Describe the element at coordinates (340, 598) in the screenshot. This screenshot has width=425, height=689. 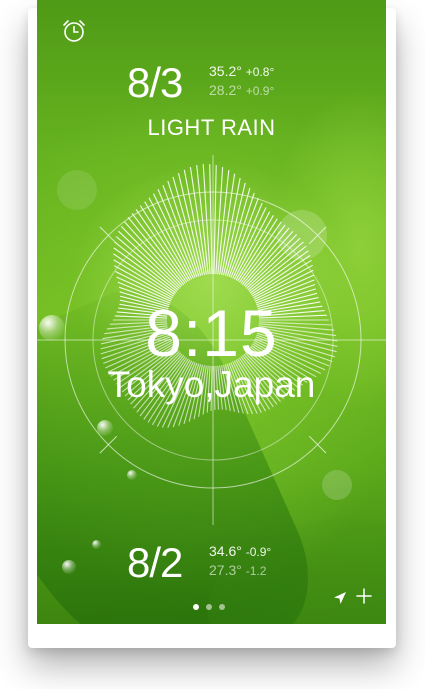
I see `location-arrow-icon` at that location.